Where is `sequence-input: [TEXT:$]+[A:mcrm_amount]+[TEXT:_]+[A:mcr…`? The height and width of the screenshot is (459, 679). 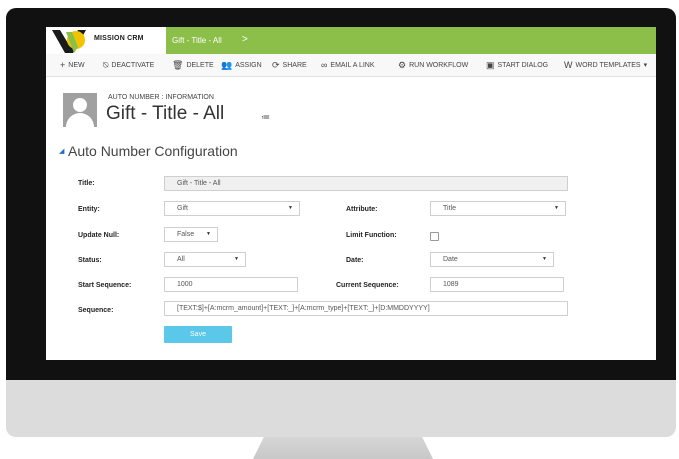
sequence-input: [TEXT:$]+[A:mcrm_amount]+[TEXT:_]+[A:mcr… is located at coordinates (366, 308).